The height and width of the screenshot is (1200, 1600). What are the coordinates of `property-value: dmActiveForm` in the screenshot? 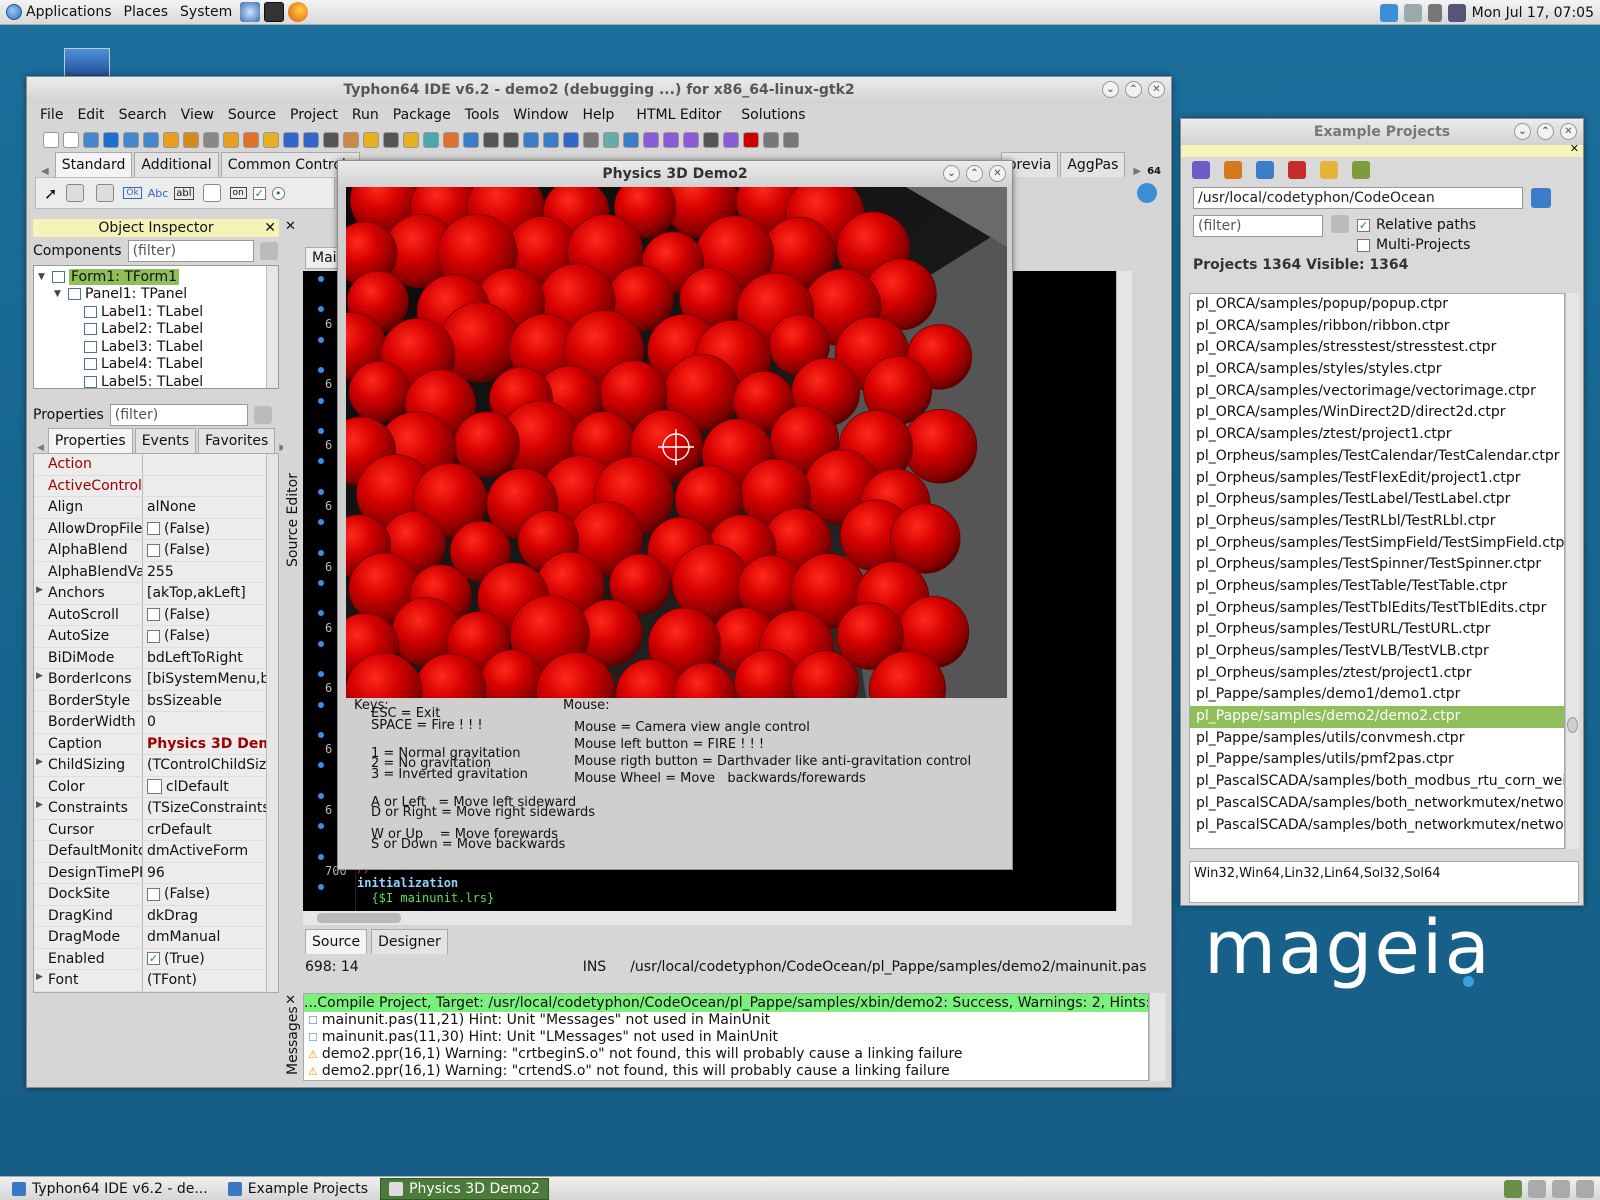 It's located at (210, 851).